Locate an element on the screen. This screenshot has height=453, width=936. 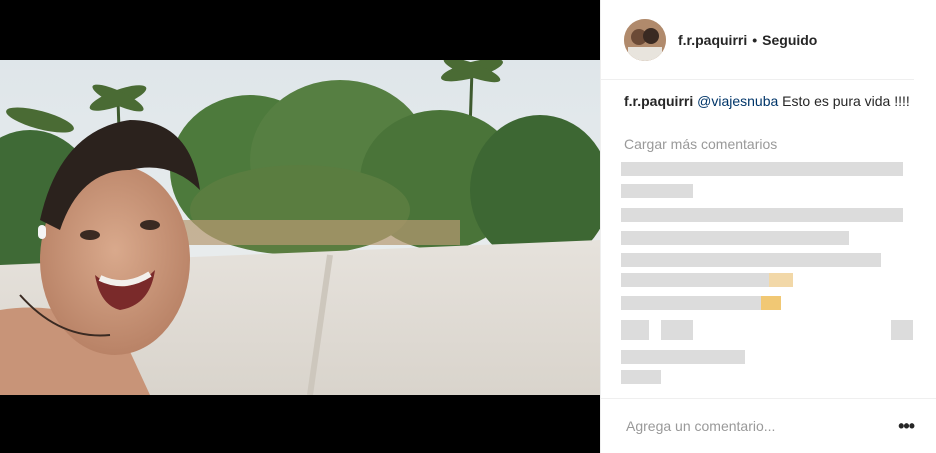
post-header: f.r.paquirri • Seguido is located at coordinates (757, 40).